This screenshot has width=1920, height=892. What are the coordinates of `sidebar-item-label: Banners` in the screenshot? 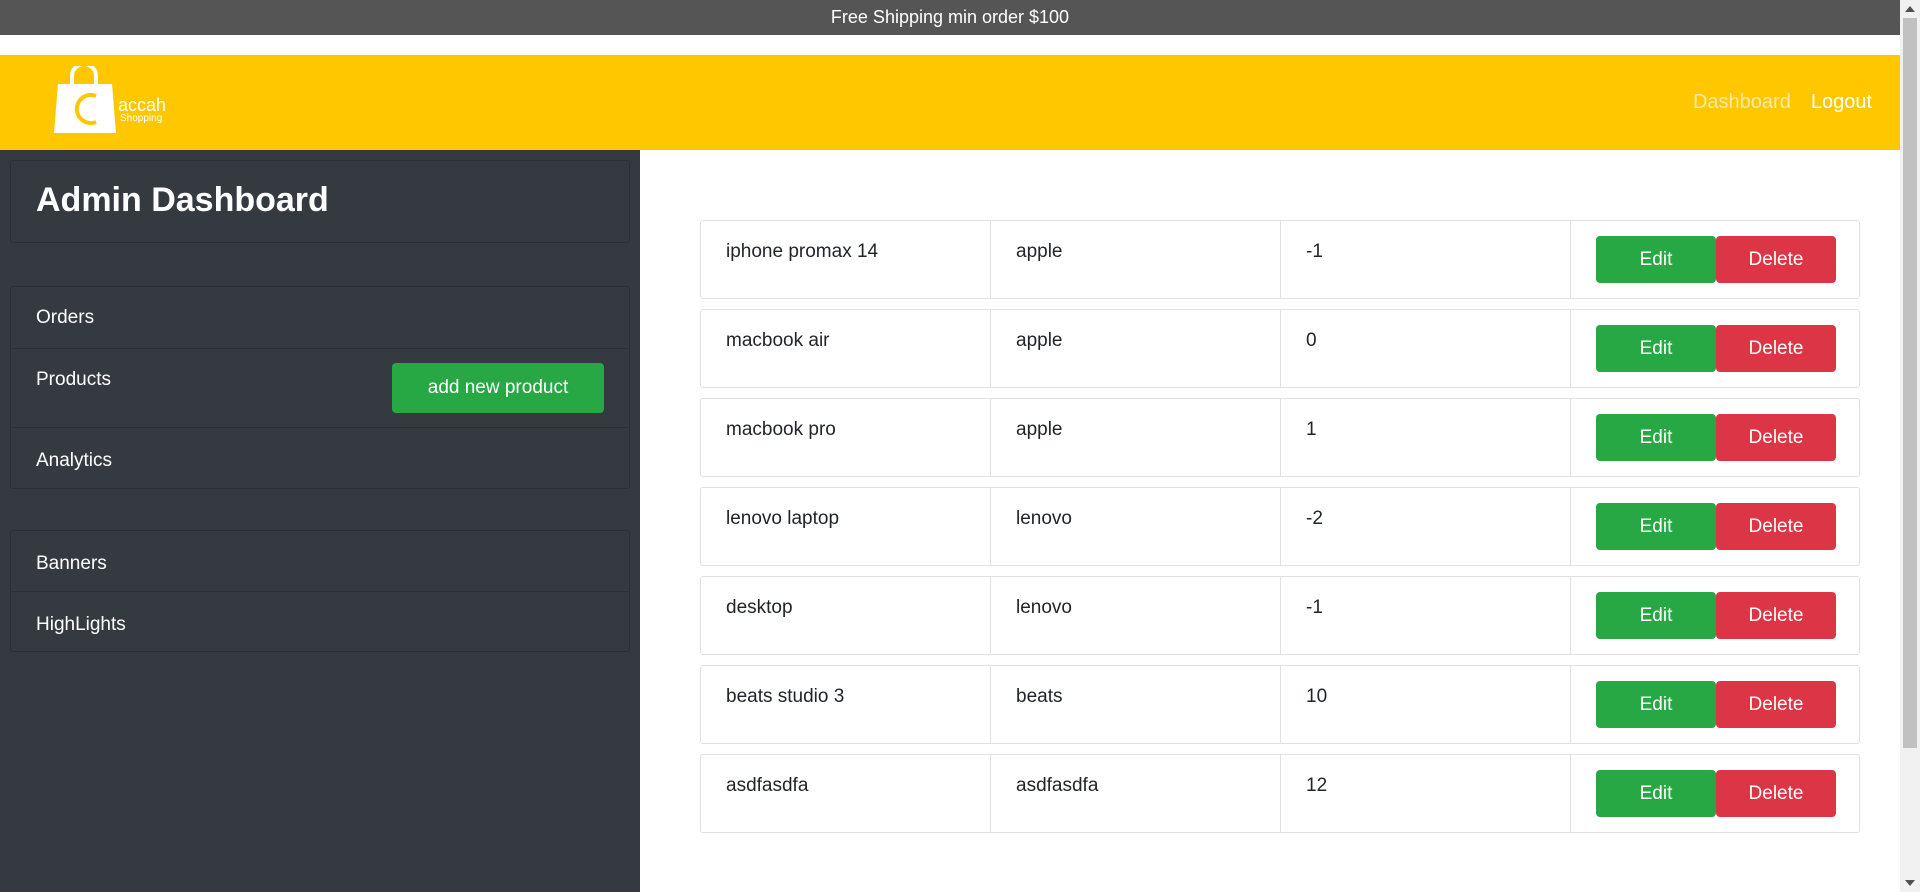 It's located at (71, 563).